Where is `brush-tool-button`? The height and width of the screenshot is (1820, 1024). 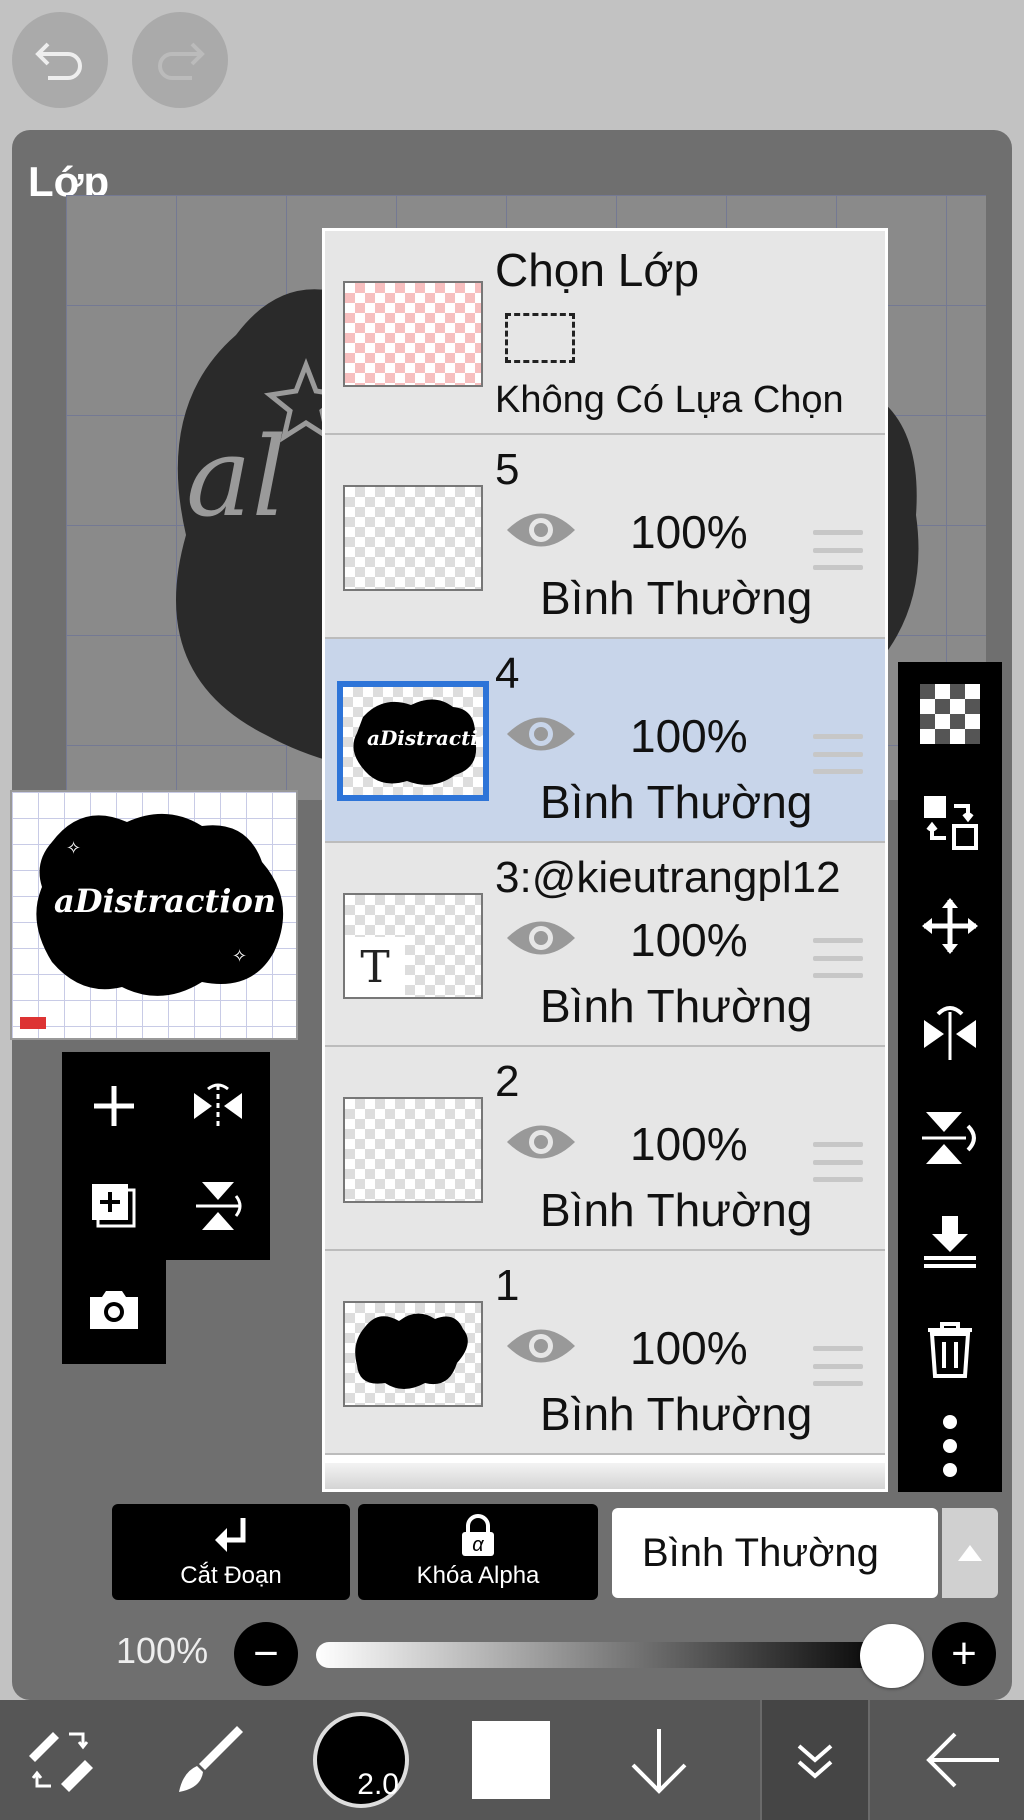
brush-tool-button is located at coordinates (209, 1760).